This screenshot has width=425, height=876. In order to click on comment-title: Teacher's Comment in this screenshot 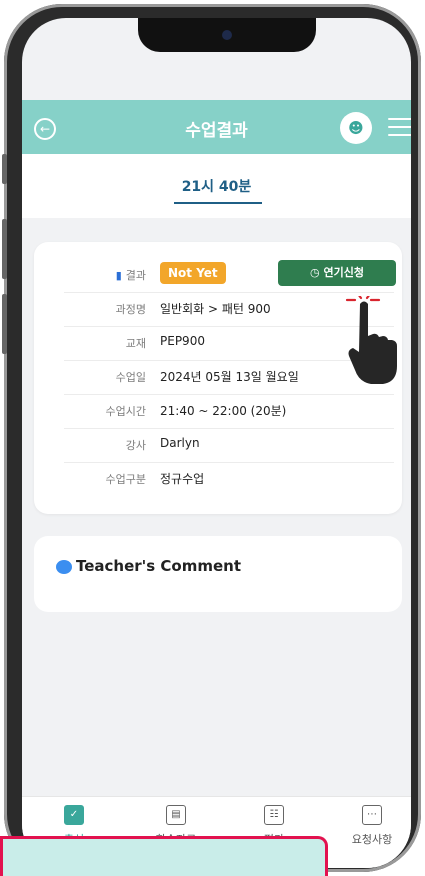, I will do `click(159, 566)`.